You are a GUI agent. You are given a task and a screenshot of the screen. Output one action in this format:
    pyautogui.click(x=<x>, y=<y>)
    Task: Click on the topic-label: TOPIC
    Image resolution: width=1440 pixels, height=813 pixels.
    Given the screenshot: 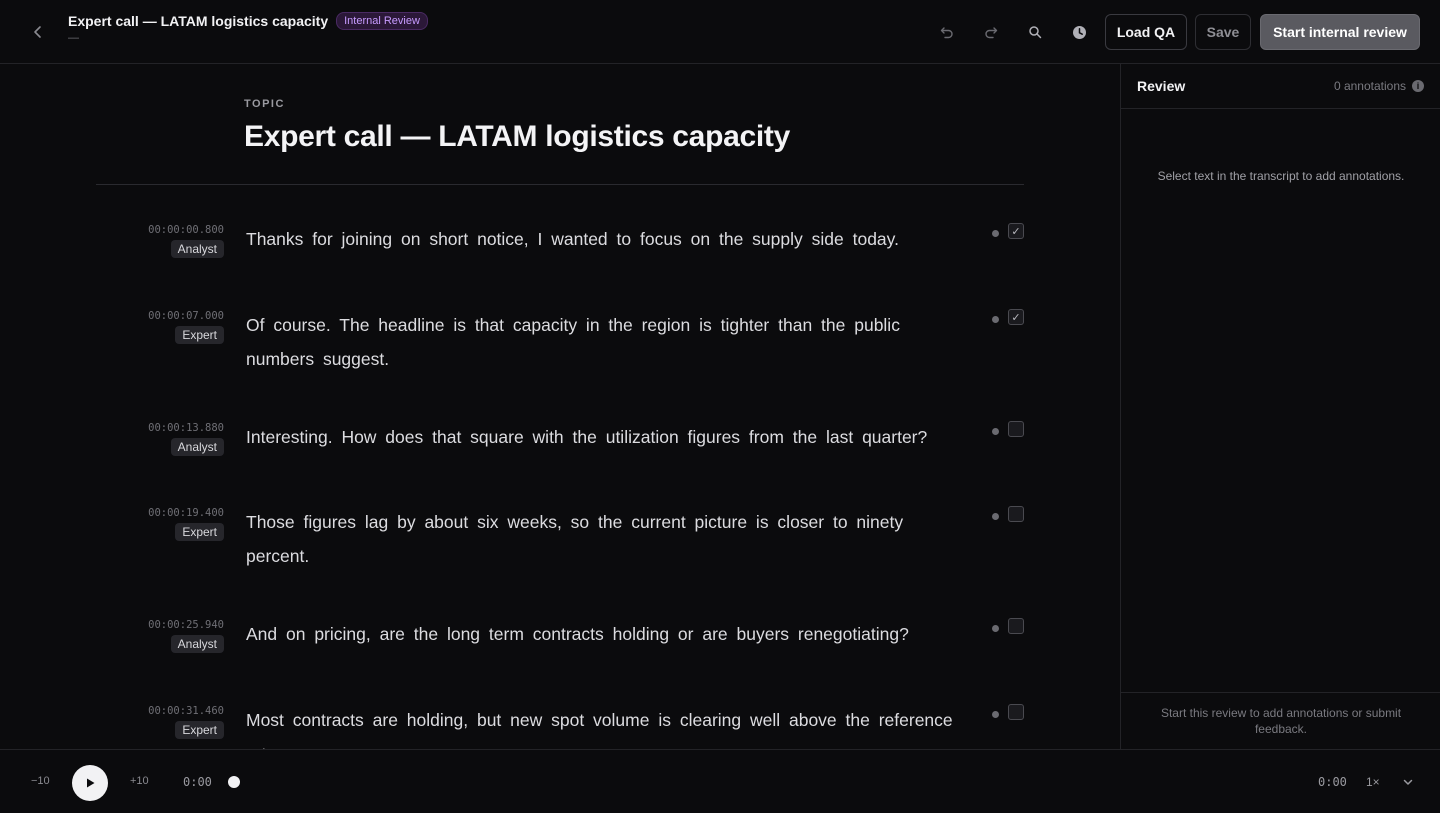 What is the action you would take?
    pyautogui.click(x=264, y=104)
    